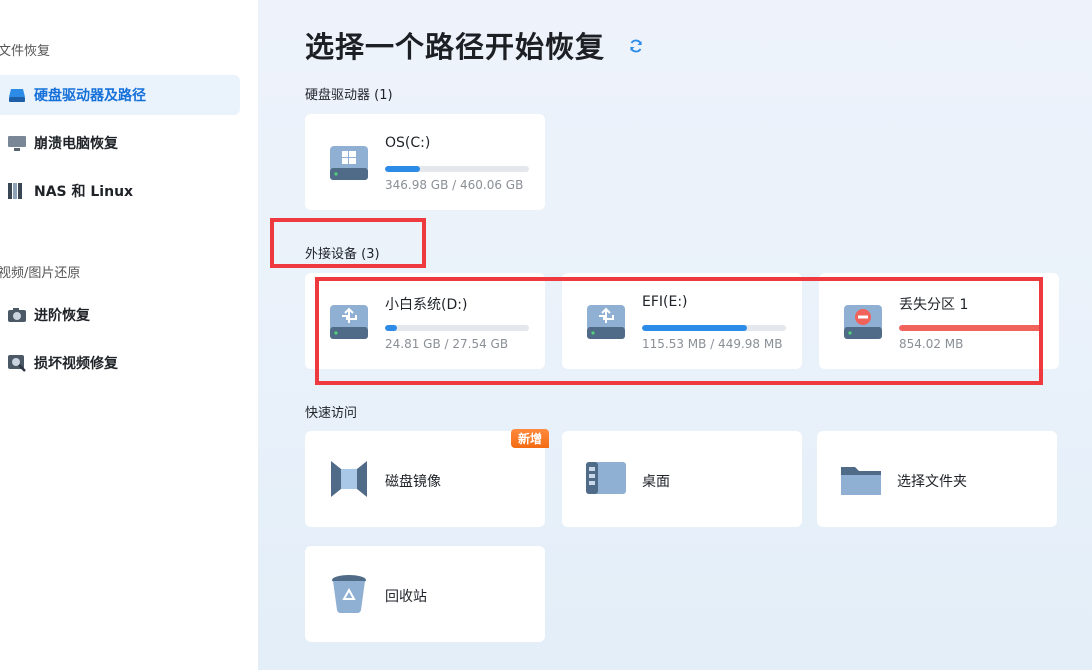  I want to click on video-repair-icon, so click(17, 363).